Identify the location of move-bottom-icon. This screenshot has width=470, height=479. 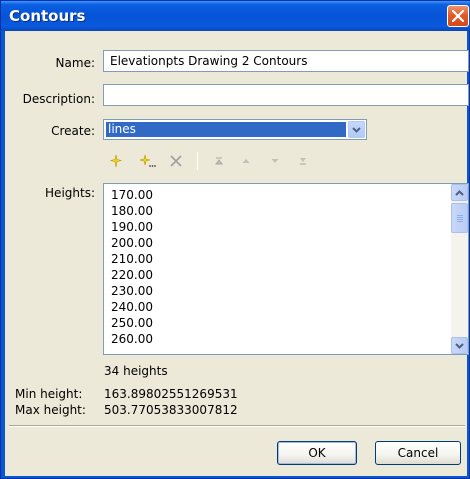
(303, 161).